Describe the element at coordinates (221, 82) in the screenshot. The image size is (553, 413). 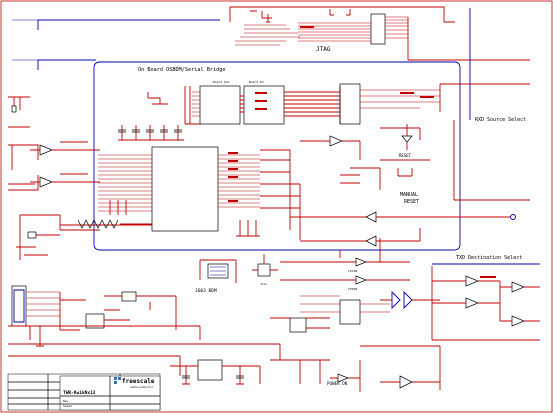
I see `board-gnd-label: Board Gnd` at that location.